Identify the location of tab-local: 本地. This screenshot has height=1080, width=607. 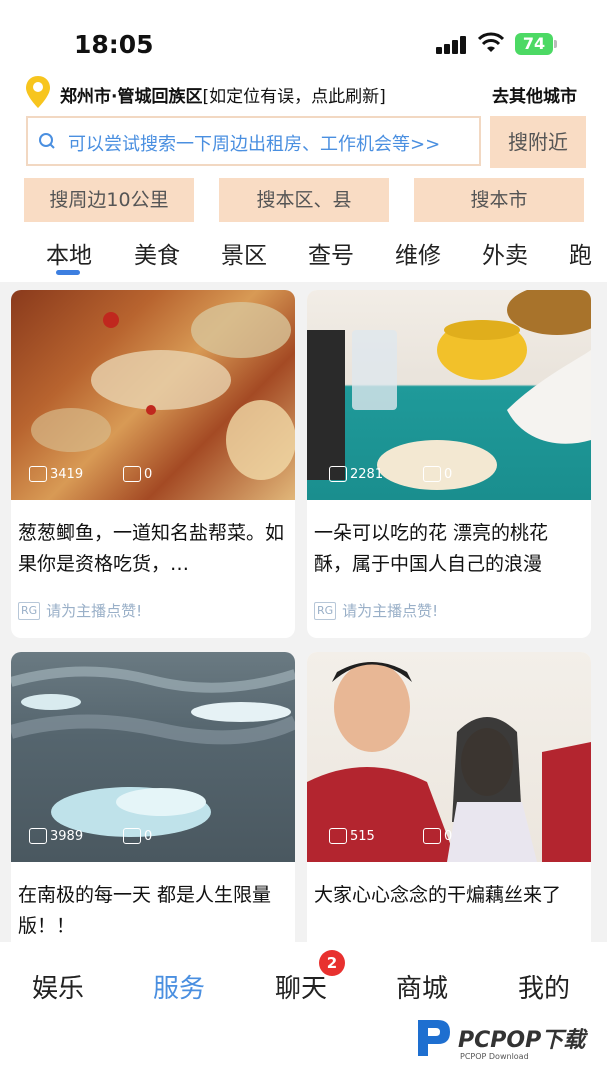
(69, 253).